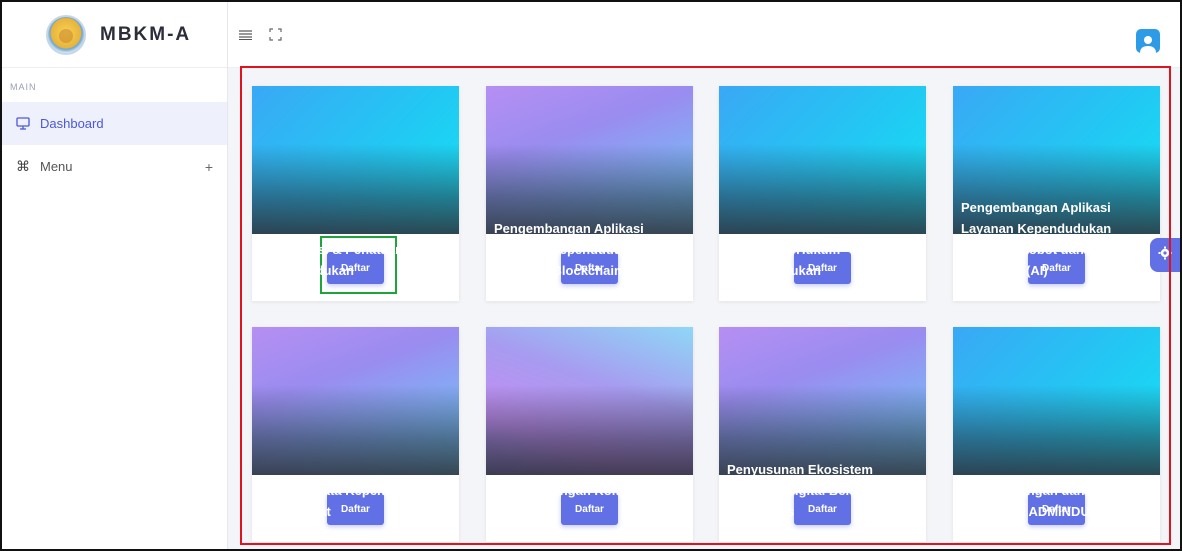  What do you see at coordinates (704, 35) in the screenshot?
I see `top-header` at bounding box center [704, 35].